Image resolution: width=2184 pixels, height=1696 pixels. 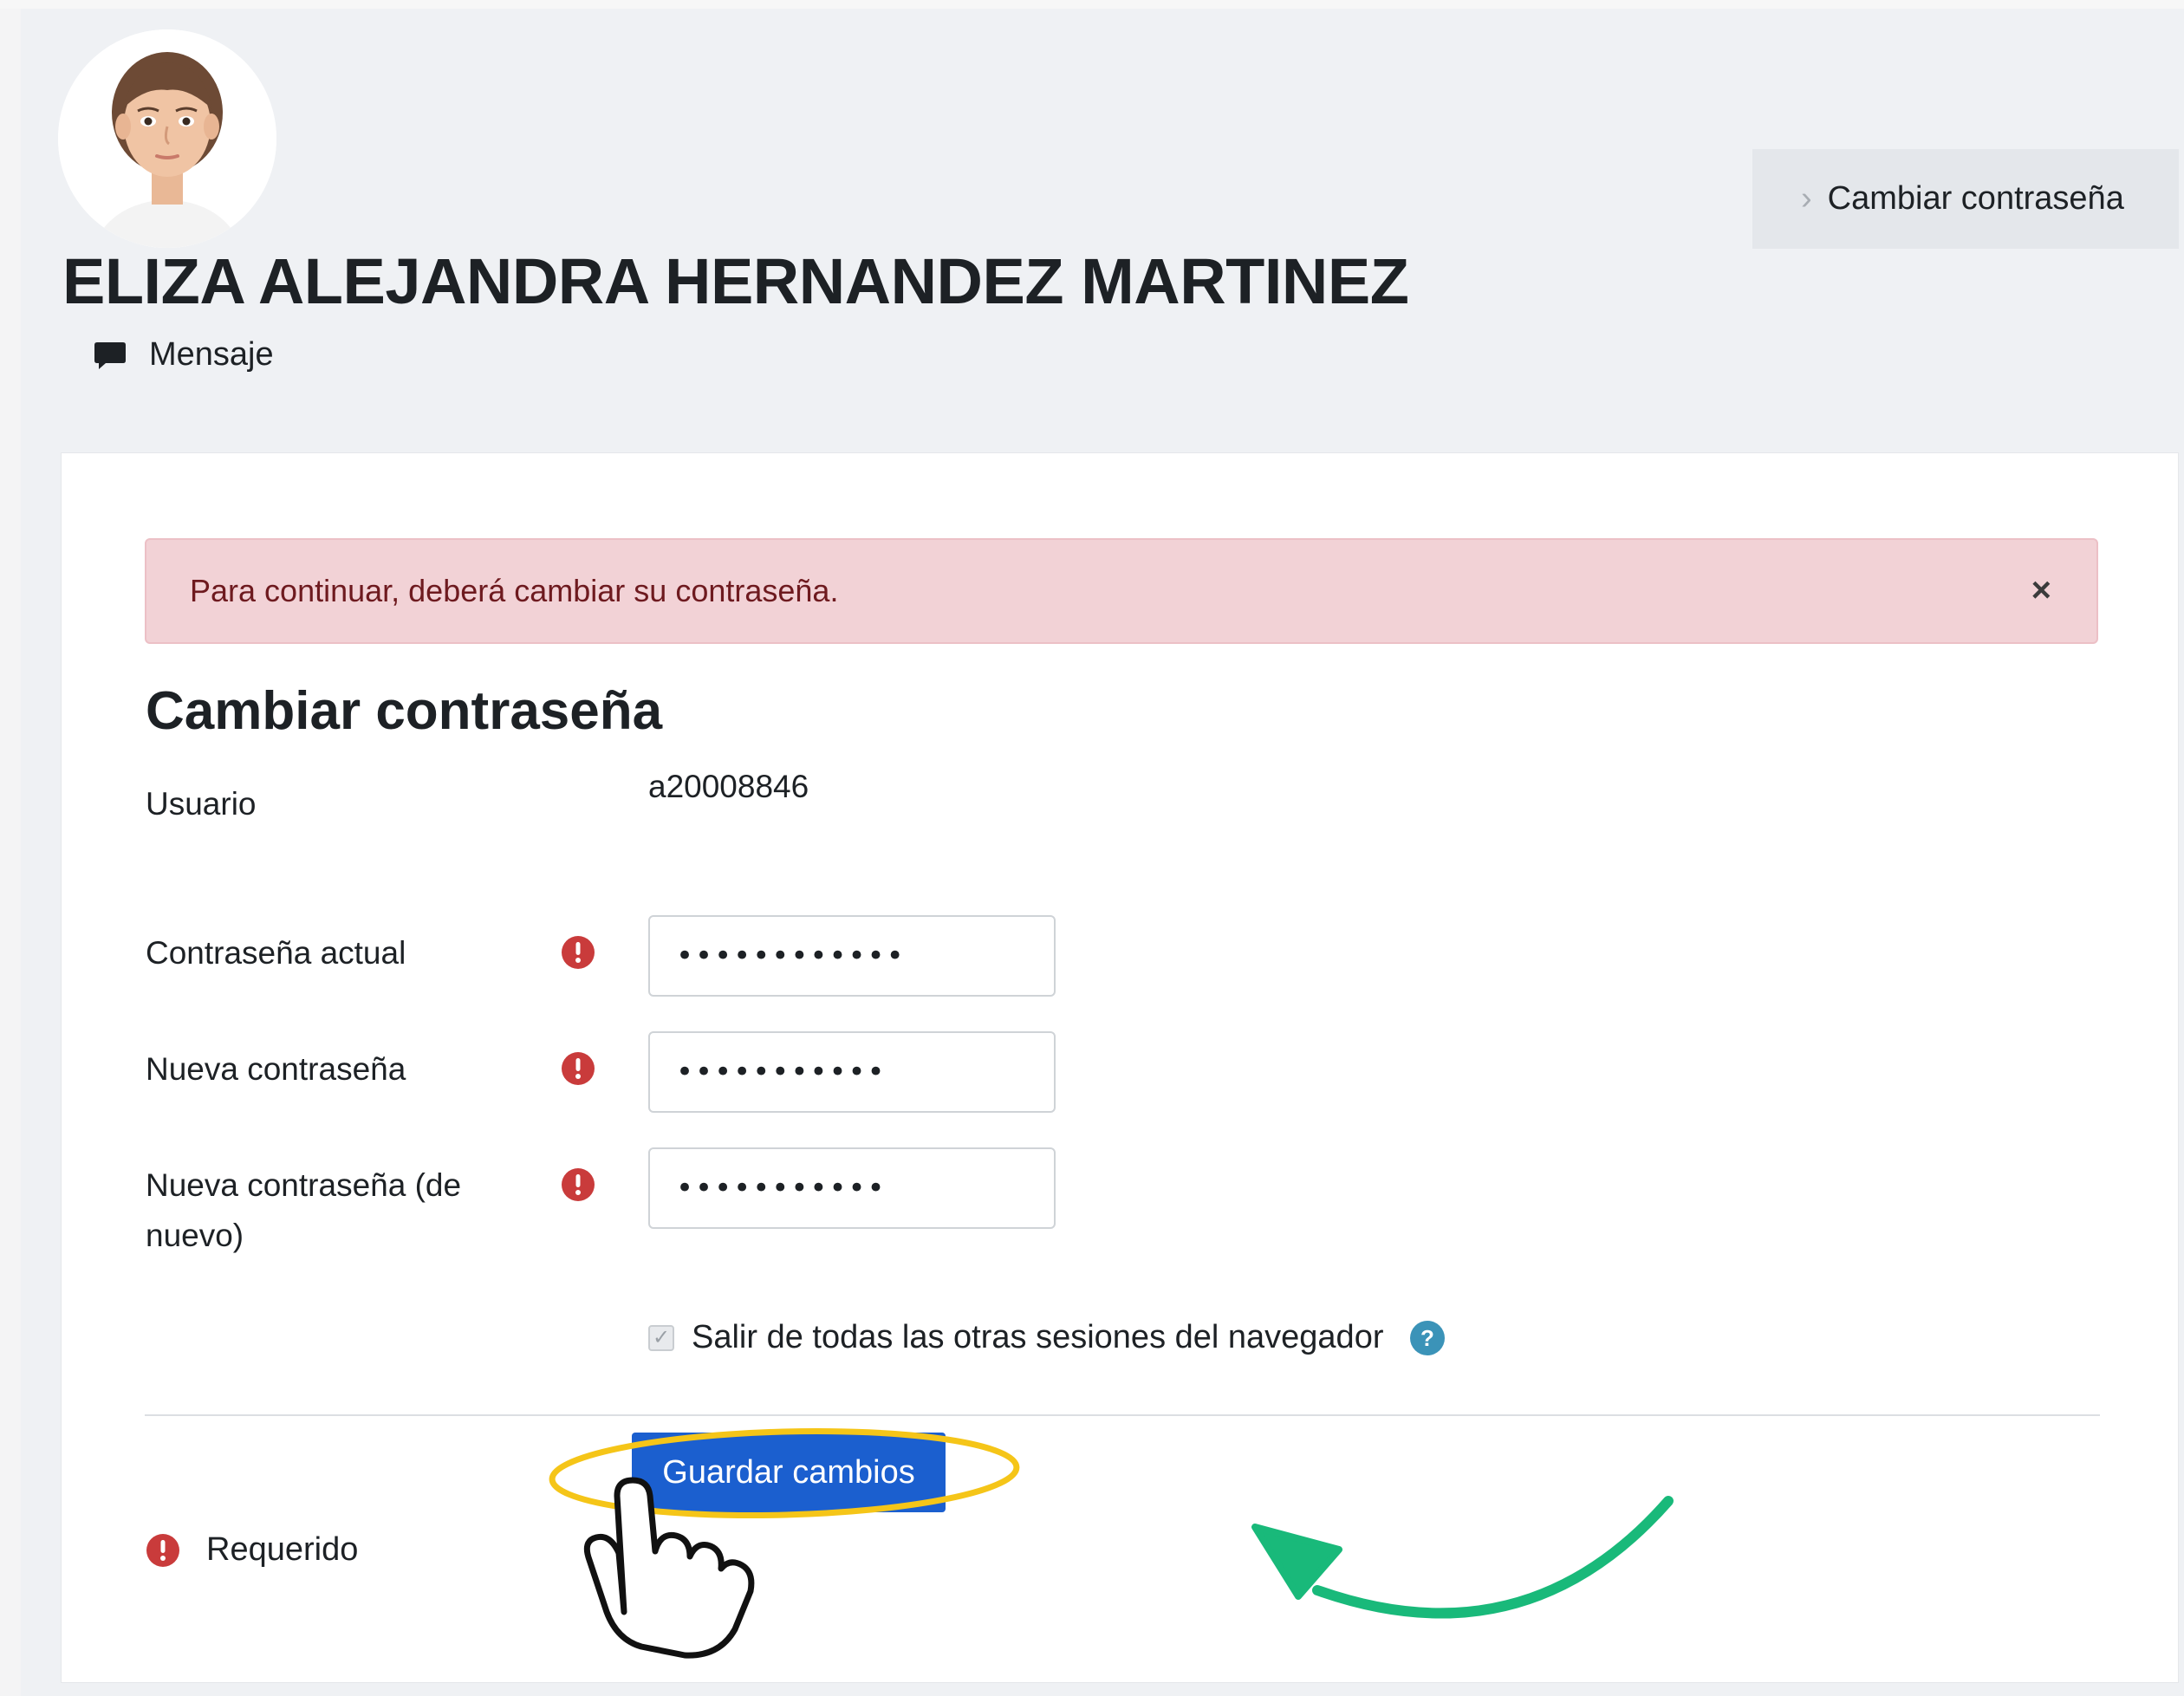 I want to click on required-legend-label: Requerido, so click(x=282, y=1549).